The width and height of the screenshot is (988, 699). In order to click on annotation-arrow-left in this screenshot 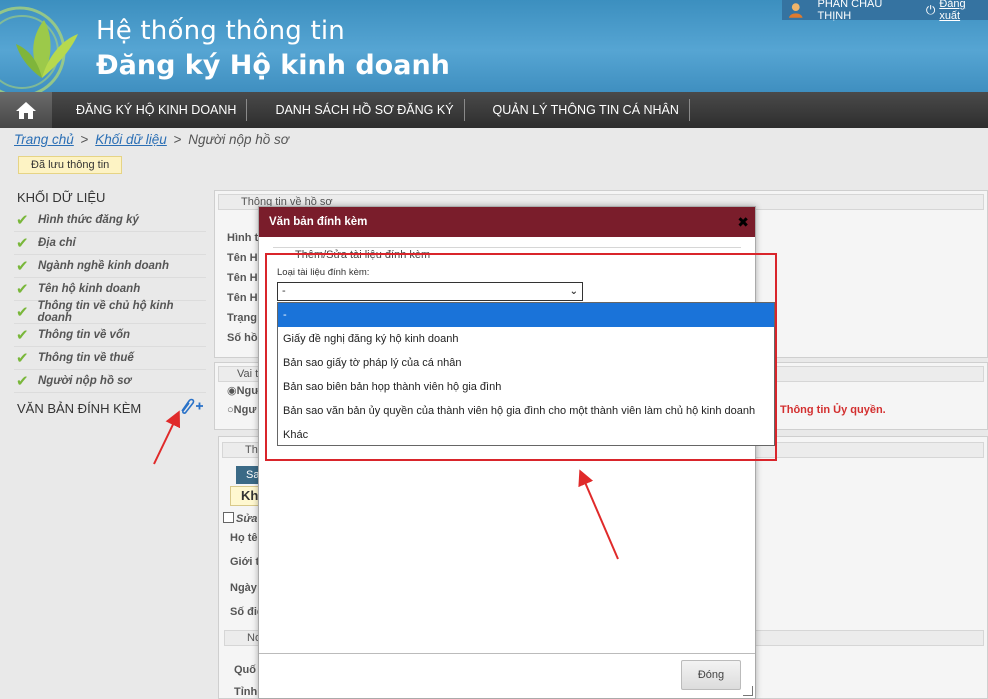, I will do `click(167, 437)`.